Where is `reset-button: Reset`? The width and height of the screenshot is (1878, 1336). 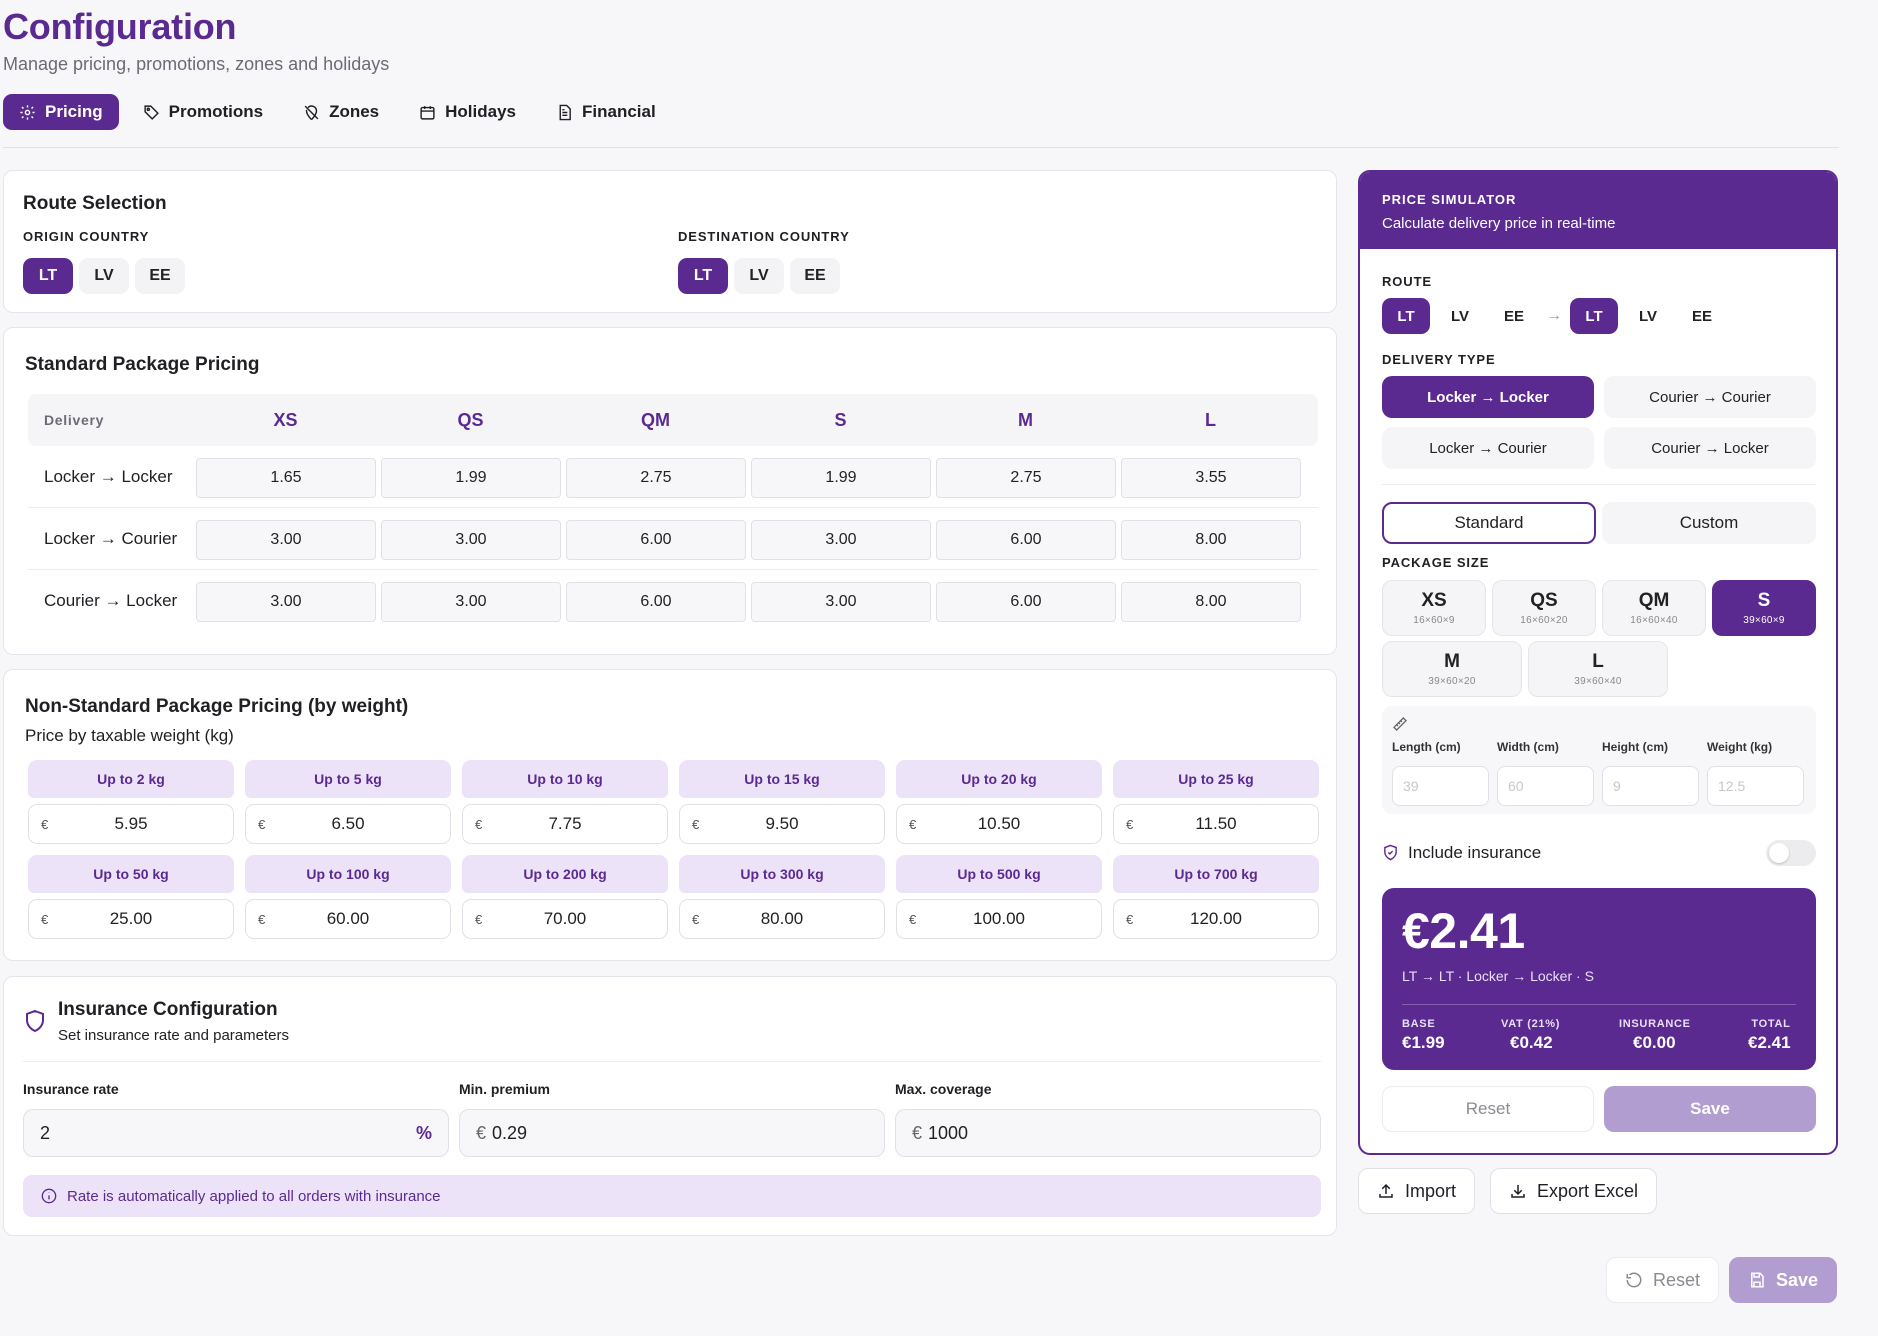
reset-button: Reset is located at coordinates (1663, 1280).